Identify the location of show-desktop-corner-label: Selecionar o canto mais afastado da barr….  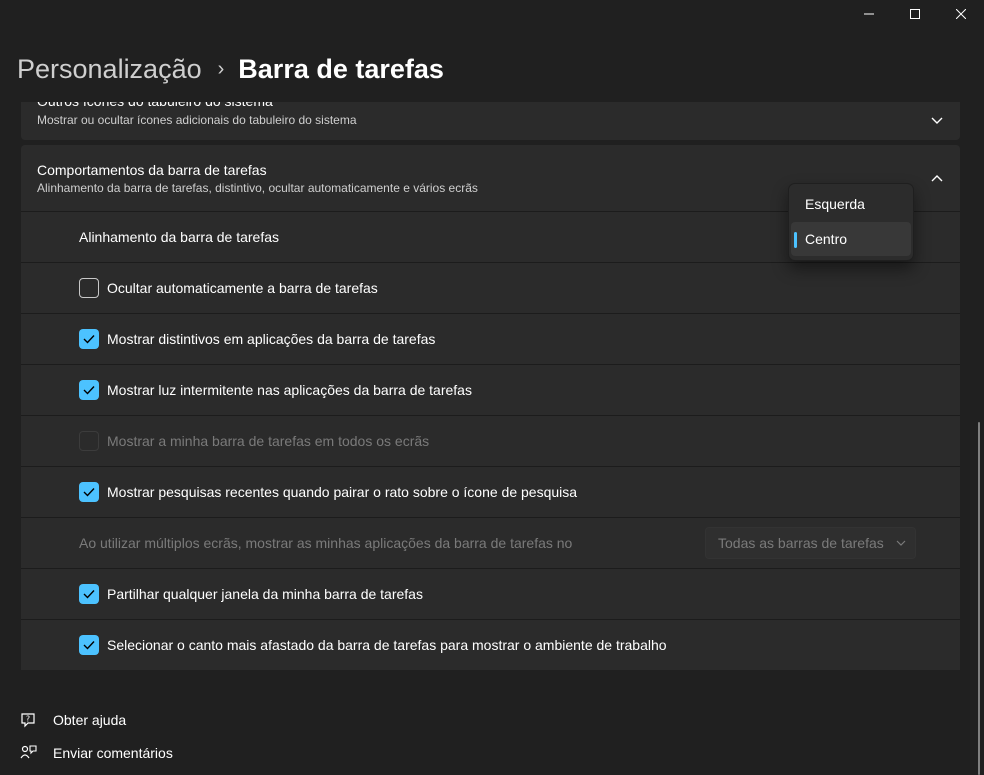
(387, 645).